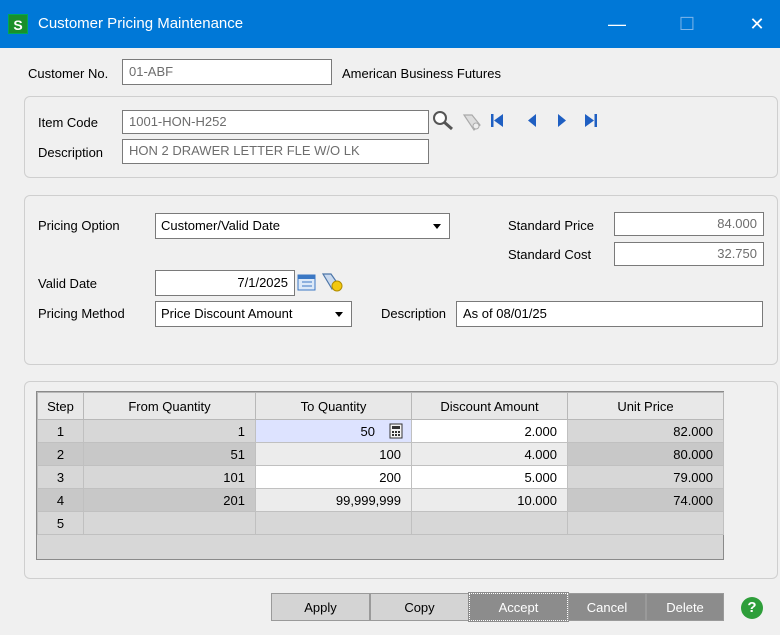 The height and width of the screenshot is (635, 780). What do you see at coordinates (489, 431) in the screenshot?
I see `discount-amount-cell: 2.000` at bounding box center [489, 431].